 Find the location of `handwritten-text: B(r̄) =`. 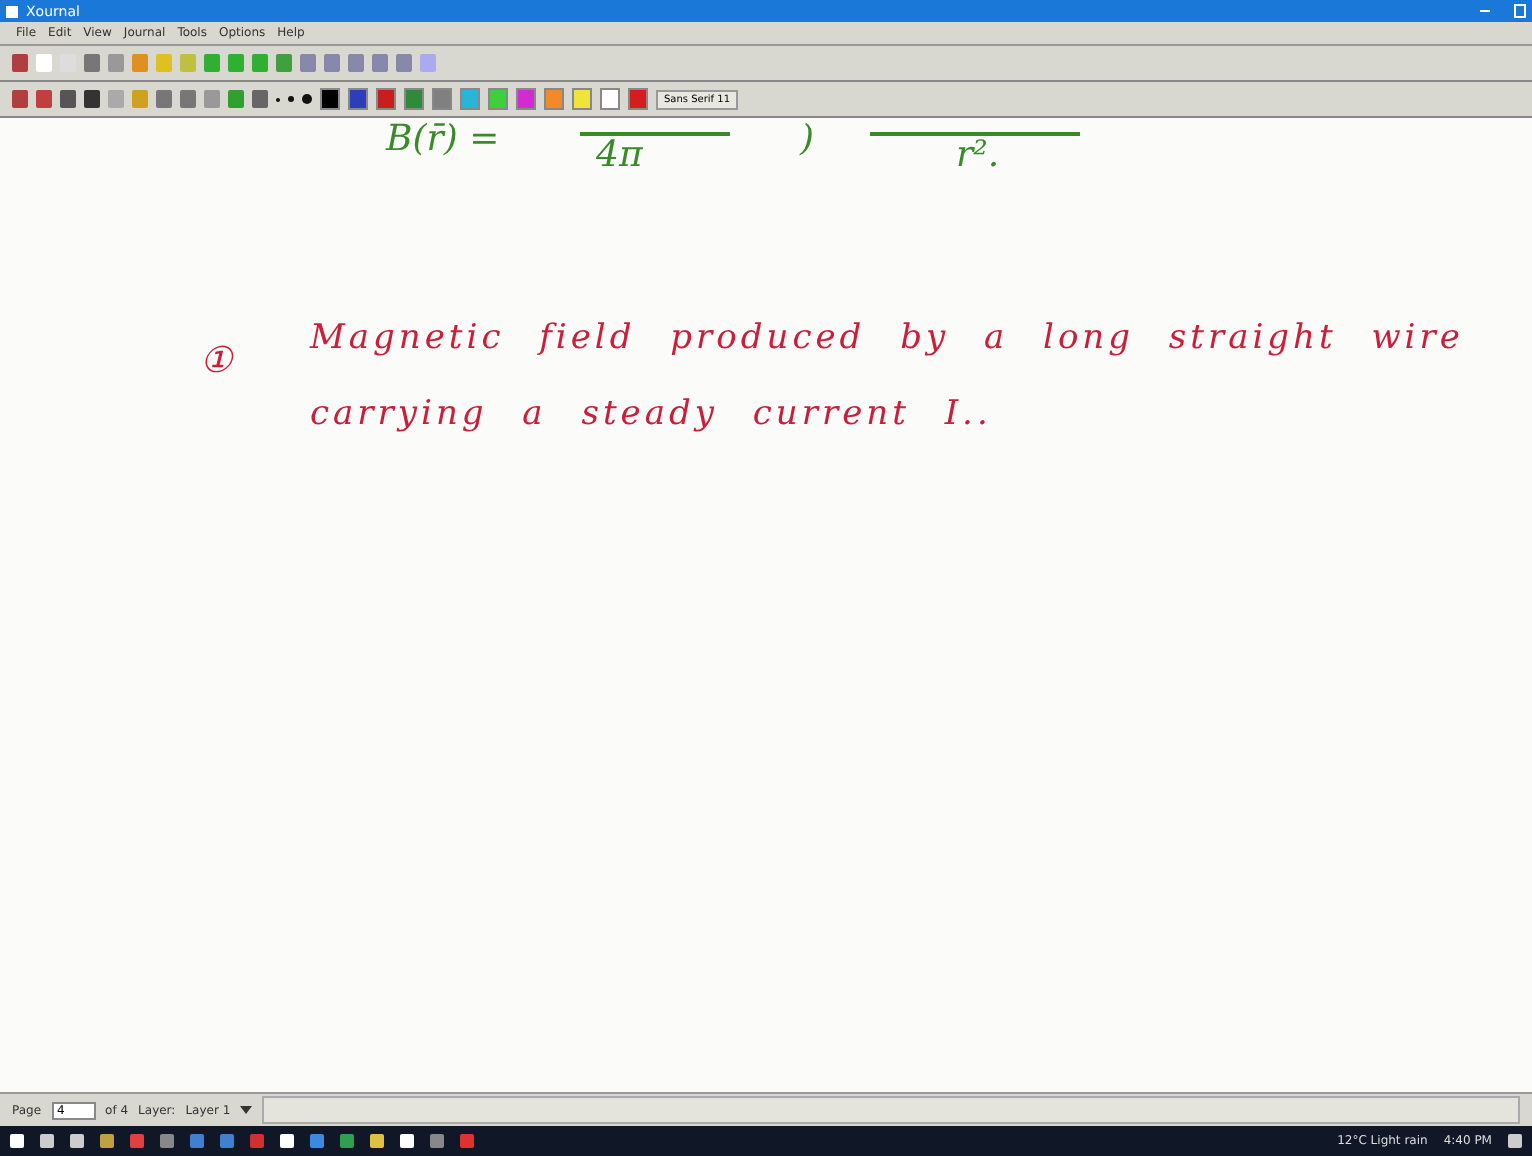

handwritten-text: B(r̄) = is located at coordinates (443, 140).